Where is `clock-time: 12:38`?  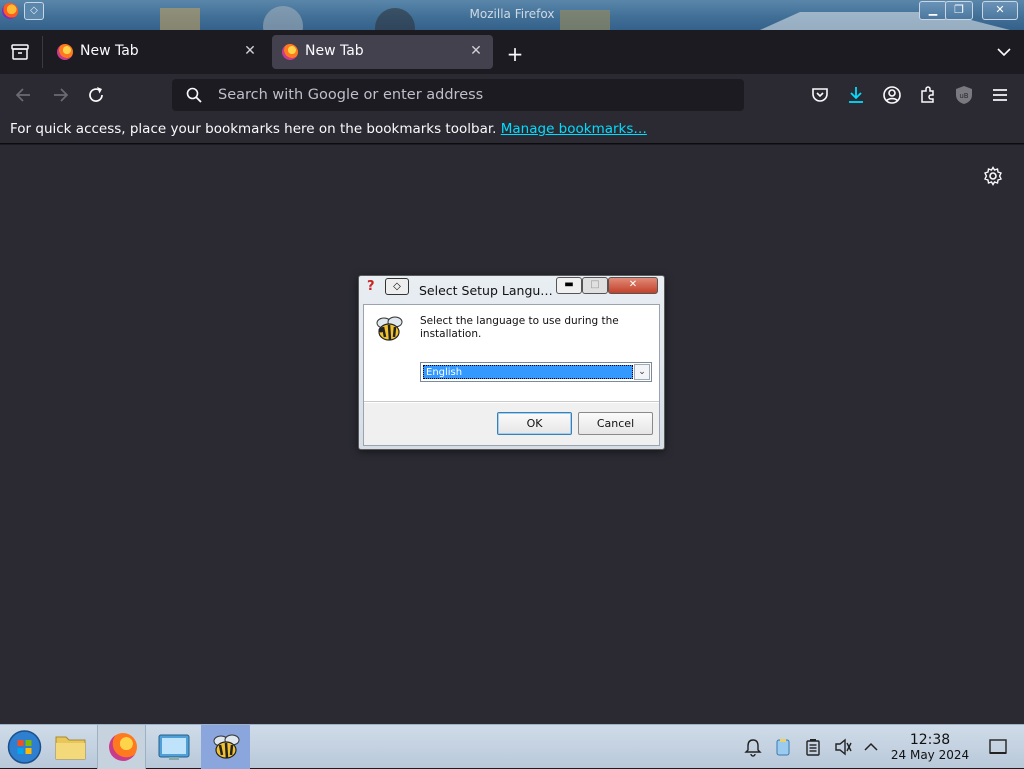
clock-time: 12:38 is located at coordinates (930, 740).